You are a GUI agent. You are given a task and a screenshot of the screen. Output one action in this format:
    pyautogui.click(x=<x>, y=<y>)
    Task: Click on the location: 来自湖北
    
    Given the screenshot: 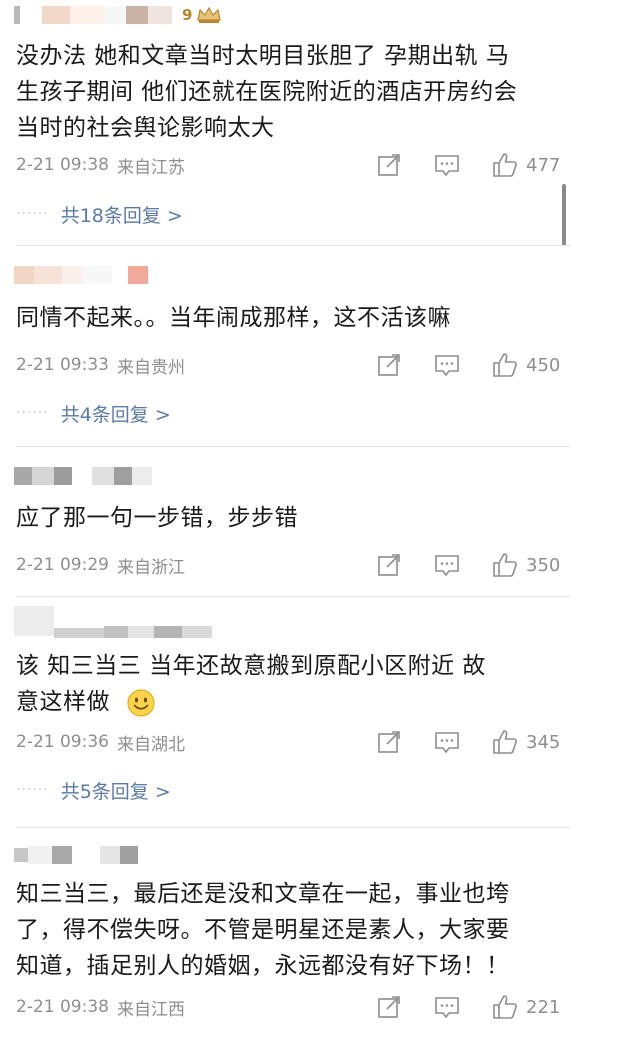 What is the action you would take?
    pyautogui.click(x=150, y=744)
    